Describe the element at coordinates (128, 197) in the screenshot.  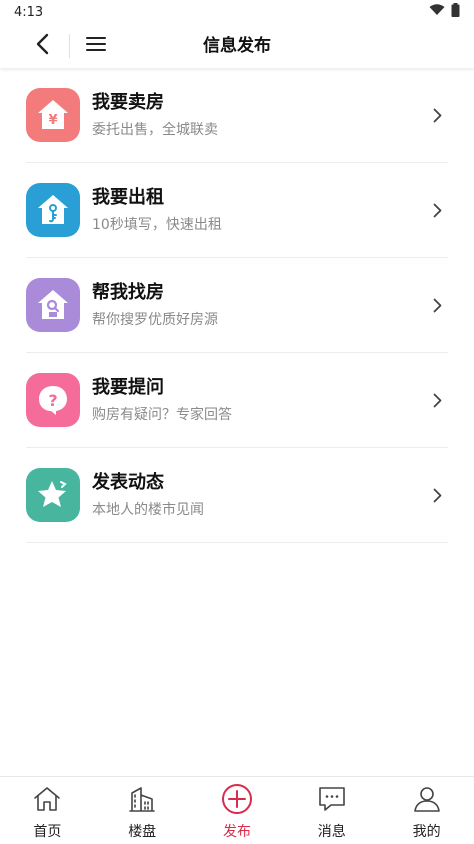
I see `item-title: 我要出租` at that location.